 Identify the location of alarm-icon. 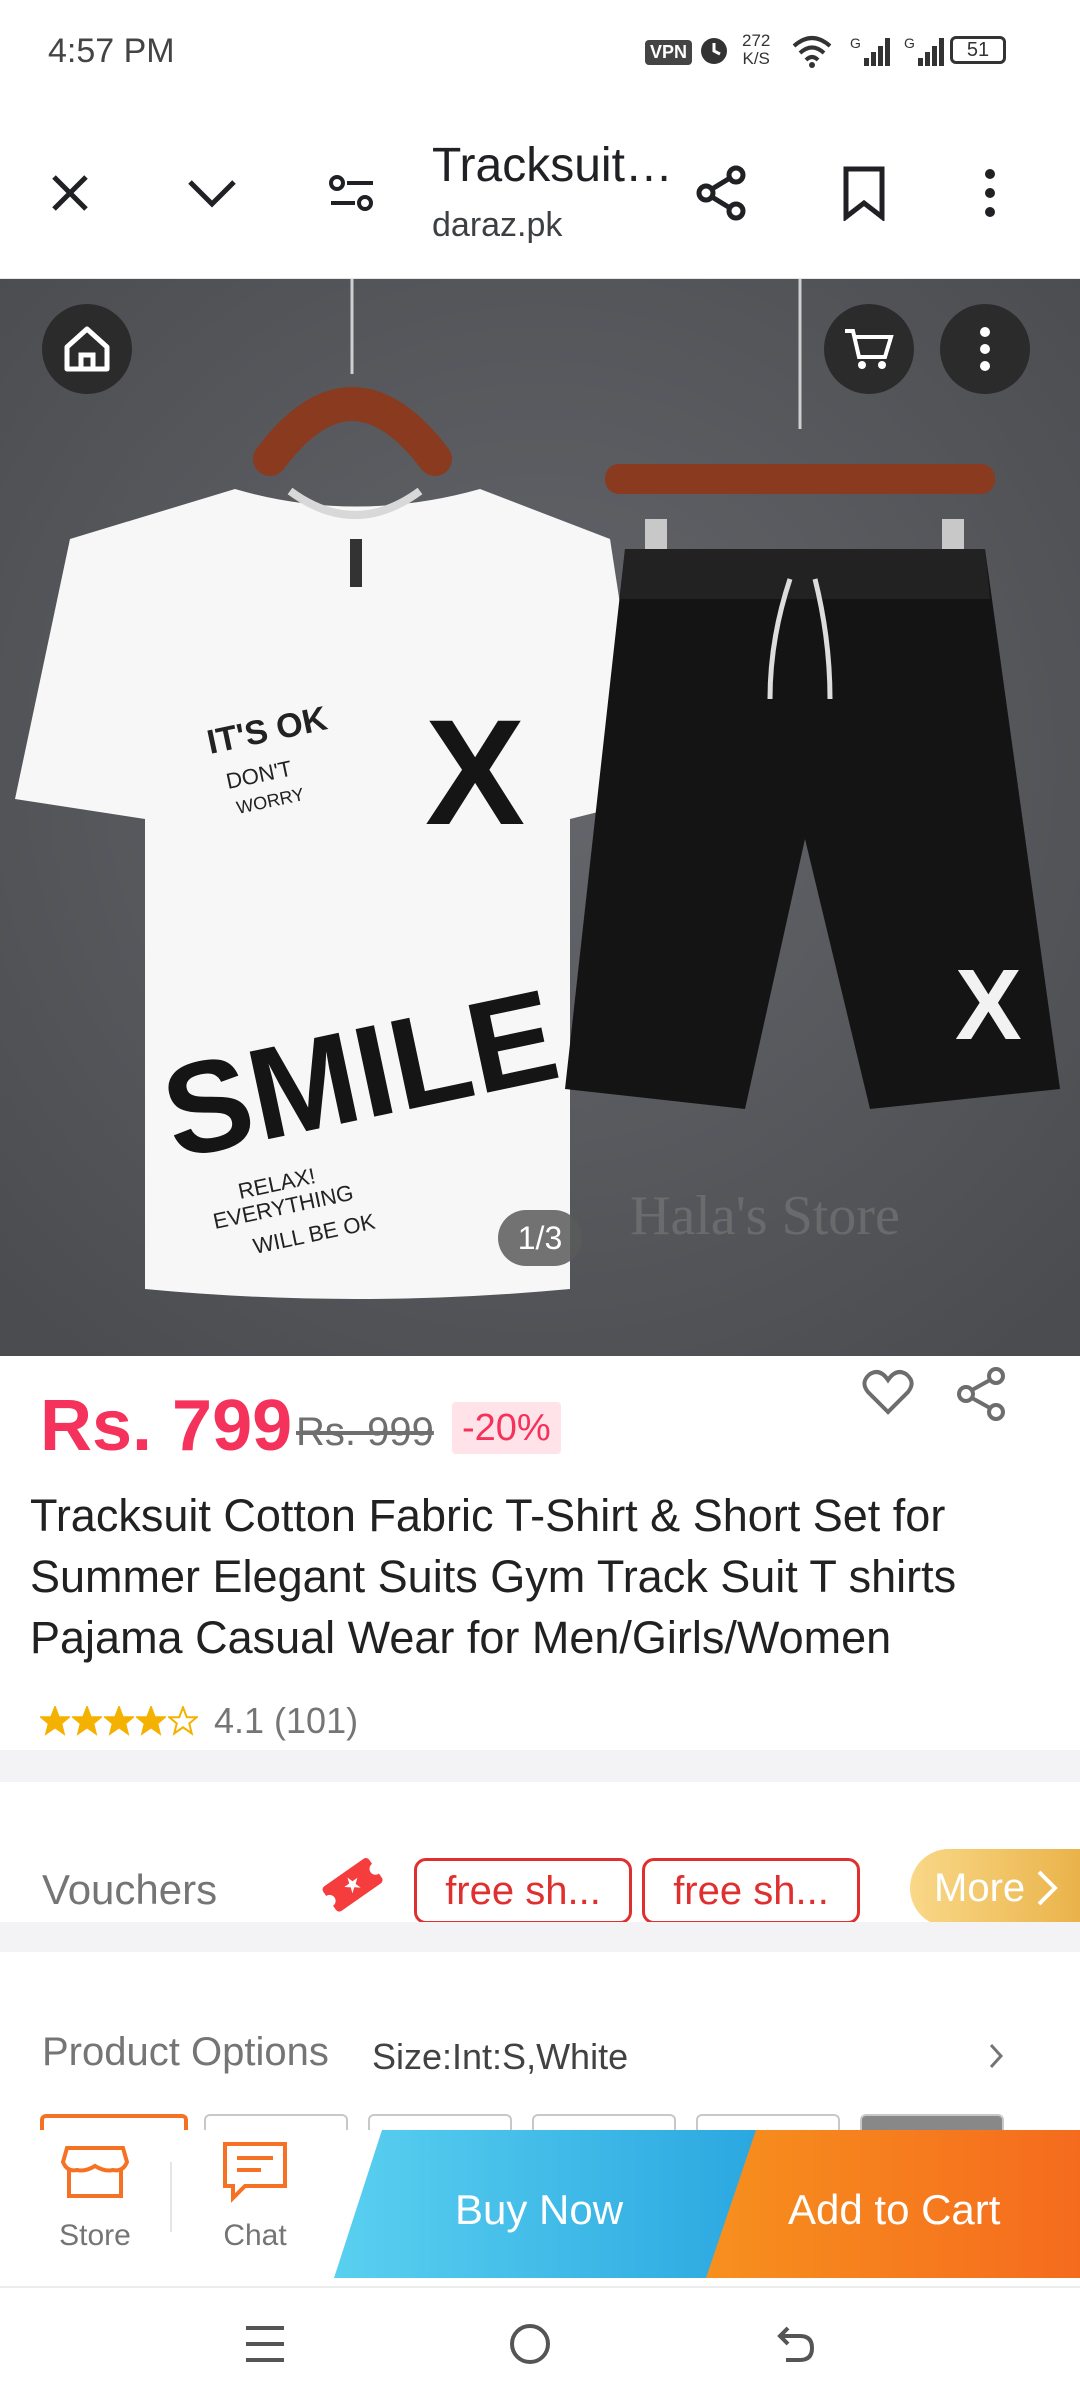
(714, 53).